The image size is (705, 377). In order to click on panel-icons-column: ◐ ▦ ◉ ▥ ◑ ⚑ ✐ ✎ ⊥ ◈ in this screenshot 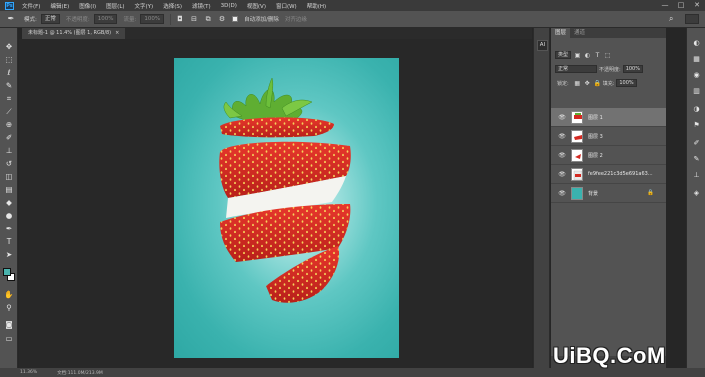, I will do `click(695, 198)`.